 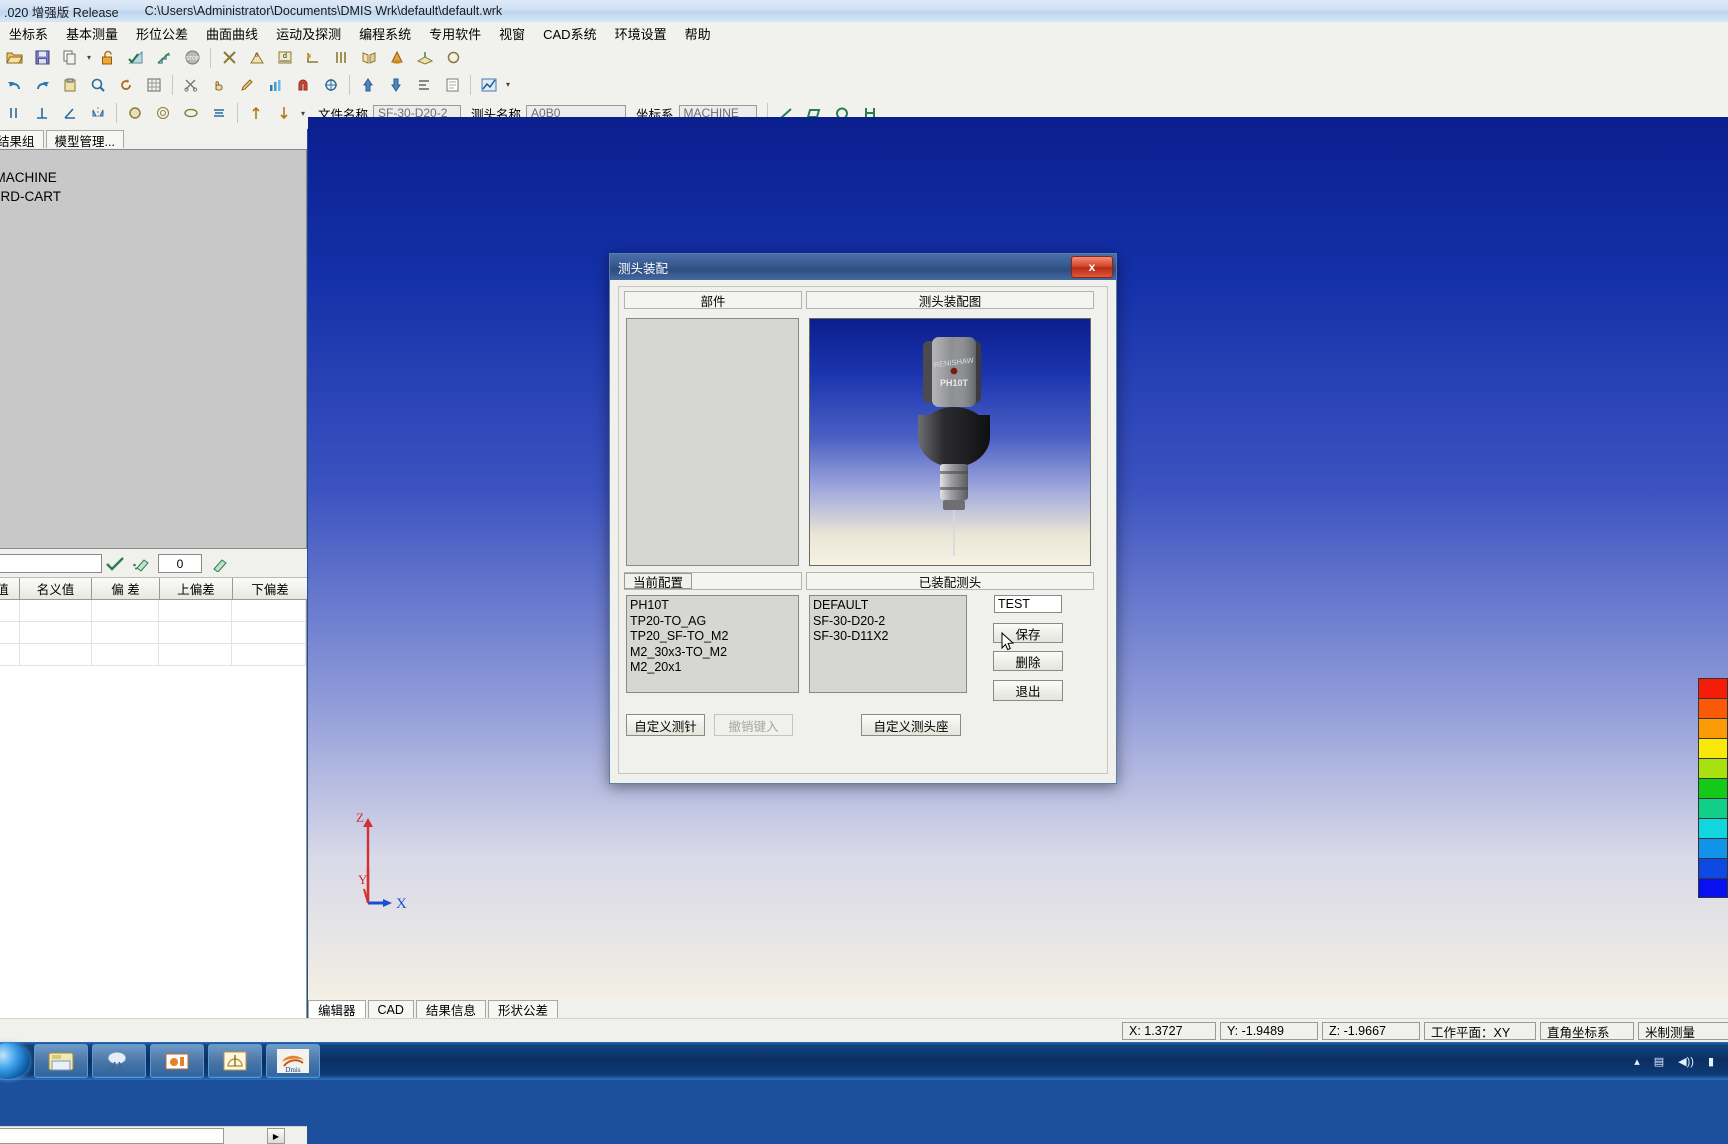 I want to click on network-icon: ▤, so click(x=1659, y=1061).